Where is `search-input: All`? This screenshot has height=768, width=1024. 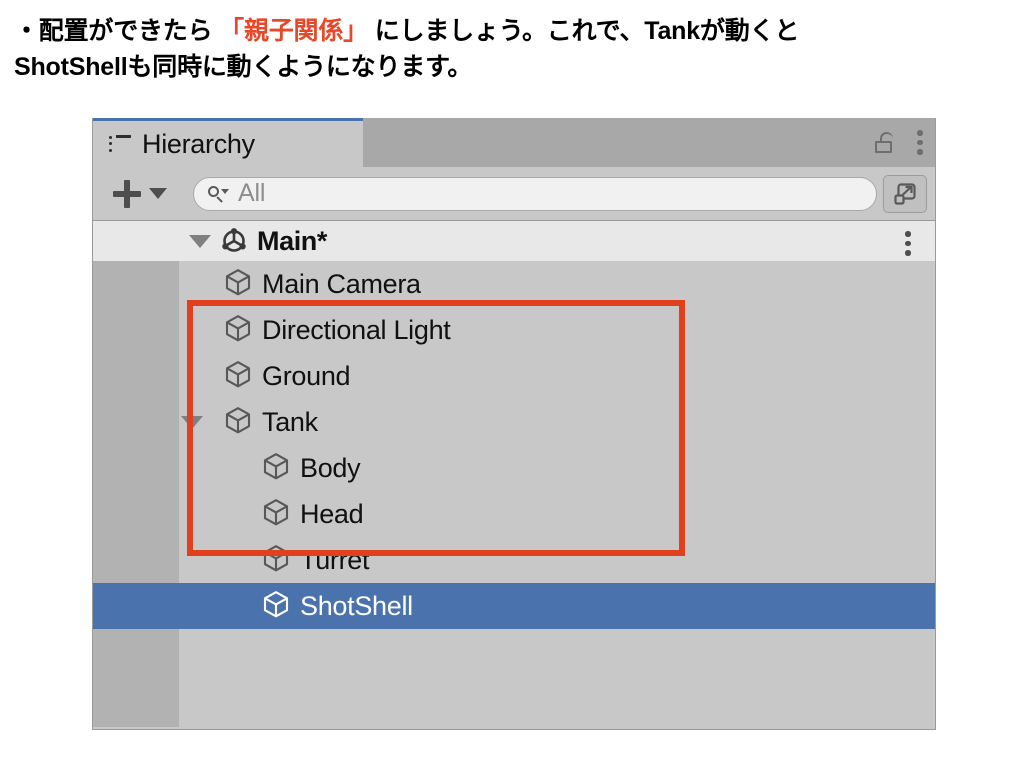 search-input: All is located at coordinates (535, 193).